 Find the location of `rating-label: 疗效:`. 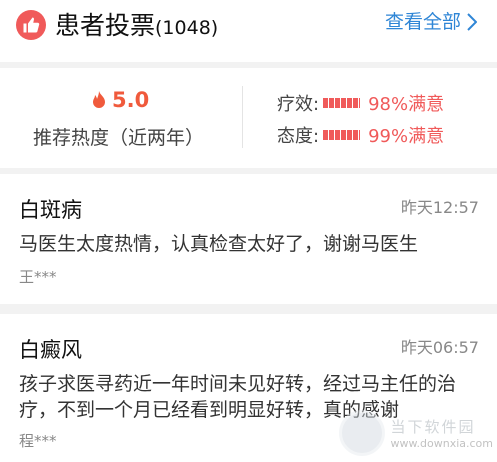

rating-label: 疗效: is located at coordinates (298, 104).